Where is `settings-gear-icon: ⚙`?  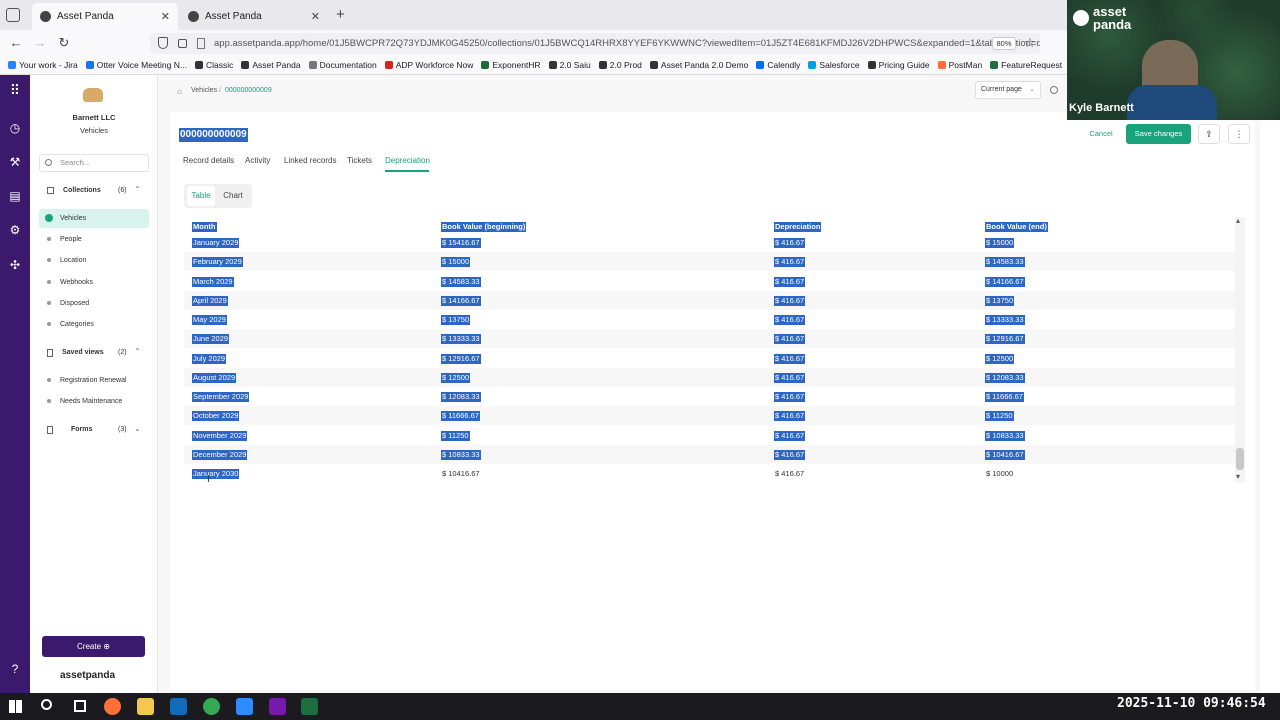
settings-gear-icon: ⚙ is located at coordinates (15, 230).